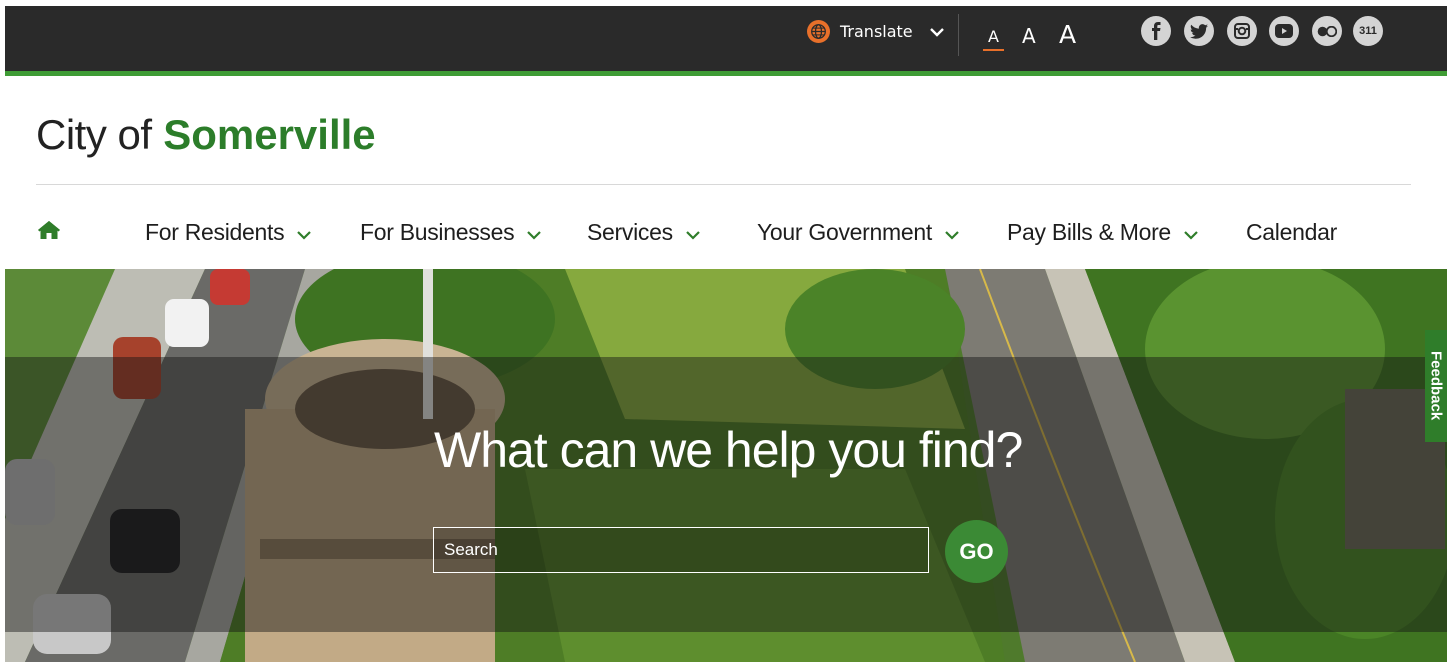 The height and width of the screenshot is (662, 1447). What do you see at coordinates (993, 40) in the screenshot?
I see `font-size-small-button: A` at bounding box center [993, 40].